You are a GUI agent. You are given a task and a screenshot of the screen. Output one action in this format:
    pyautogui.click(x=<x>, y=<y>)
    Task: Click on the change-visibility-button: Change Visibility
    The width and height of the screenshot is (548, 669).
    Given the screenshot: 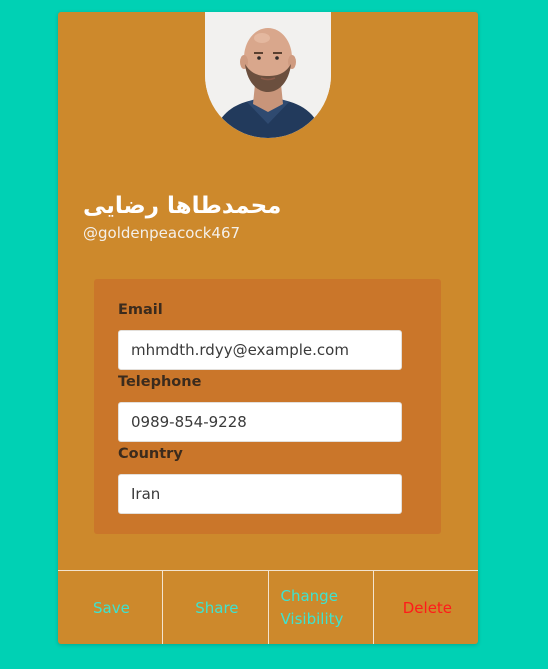 What is the action you would take?
    pyautogui.click(x=320, y=607)
    